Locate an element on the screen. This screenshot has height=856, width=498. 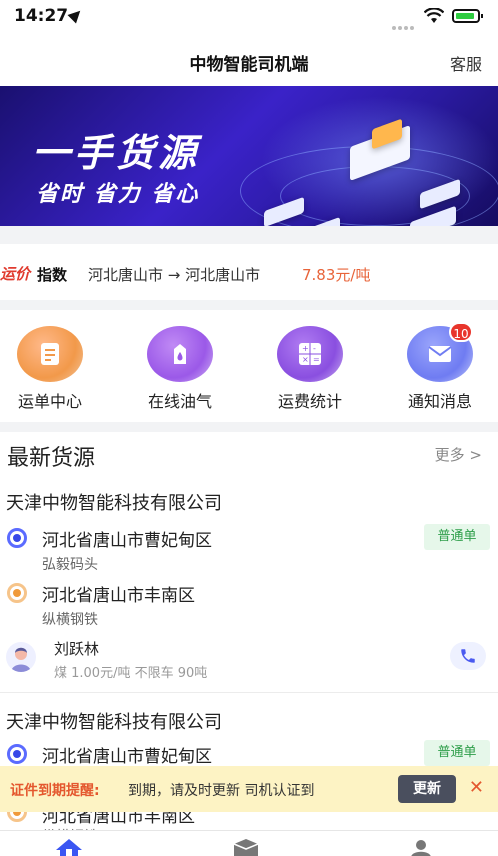
reminder-text: 到期，请及时更新 司机认证到 is located at coordinates (221, 791).